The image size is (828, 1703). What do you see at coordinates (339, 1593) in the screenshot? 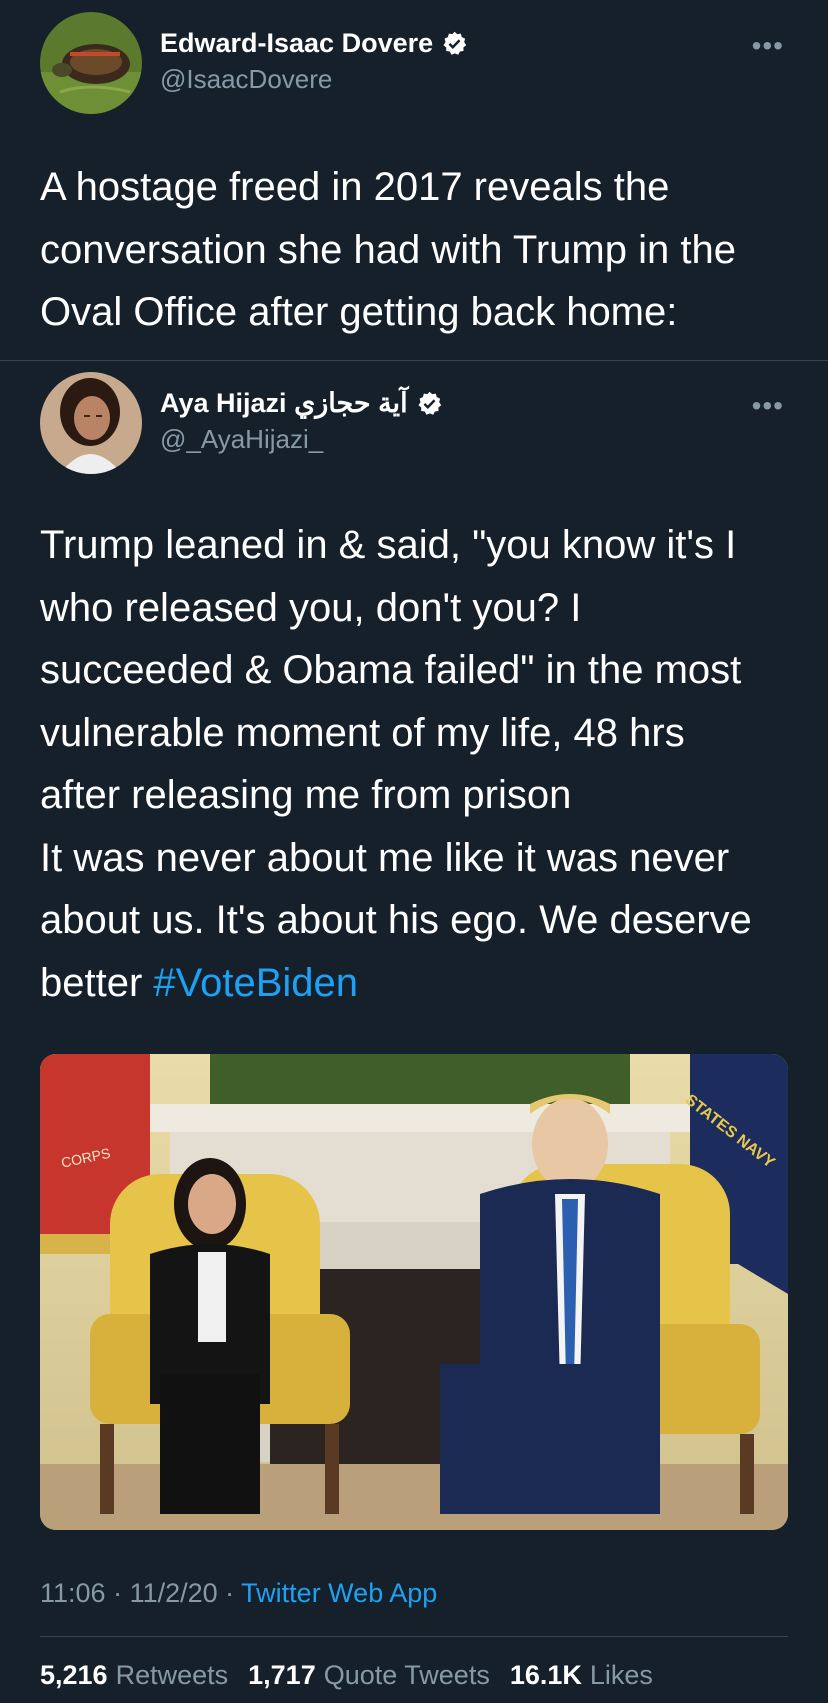
I see `tweet-source-link: Twitter Web App` at bounding box center [339, 1593].